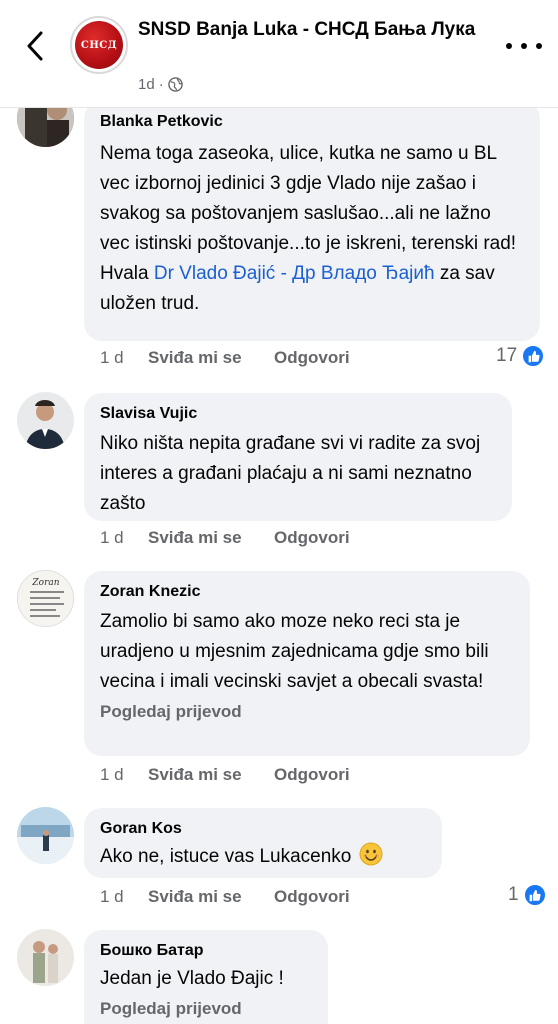  What do you see at coordinates (175, 84) in the screenshot?
I see `globe-icon` at bounding box center [175, 84].